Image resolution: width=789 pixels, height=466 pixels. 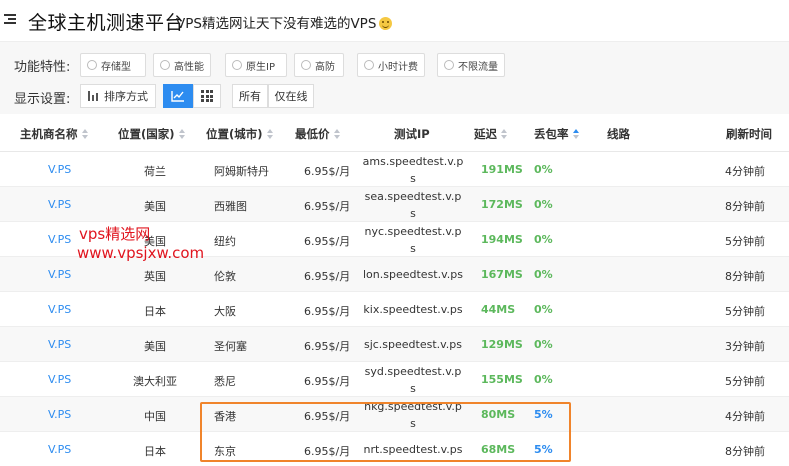 I want to click on column-header-country: 位置(国家), so click(x=152, y=134).